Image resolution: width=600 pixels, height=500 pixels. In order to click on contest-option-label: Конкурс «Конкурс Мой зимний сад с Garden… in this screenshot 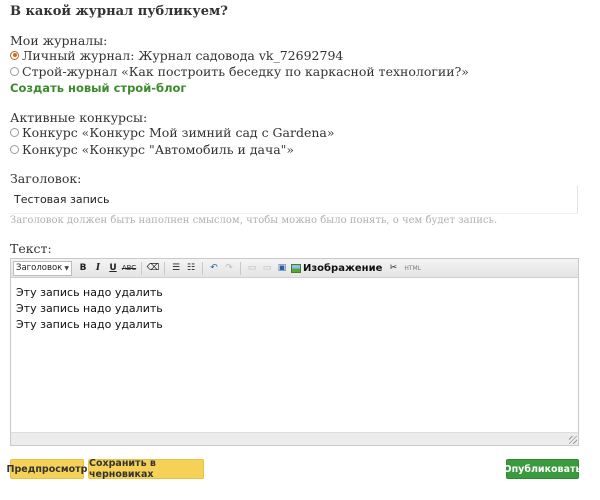, I will do `click(178, 132)`.